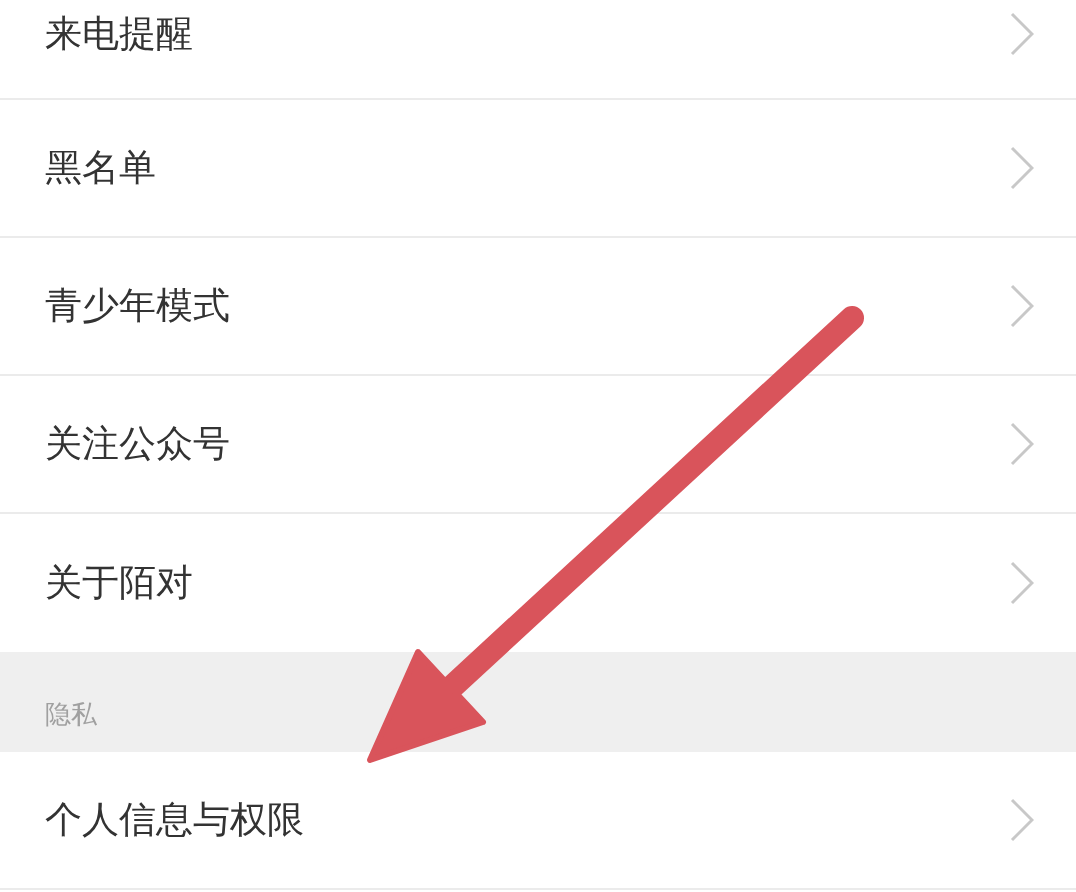 Image resolution: width=1076 pixels, height=892 pixels. Describe the element at coordinates (71, 714) in the screenshot. I see `section-header: 隐私` at that location.